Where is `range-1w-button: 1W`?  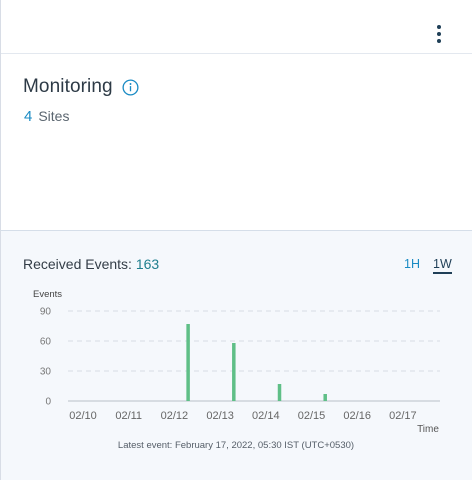
range-1w-button: 1W is located at coordinates (442, 265).